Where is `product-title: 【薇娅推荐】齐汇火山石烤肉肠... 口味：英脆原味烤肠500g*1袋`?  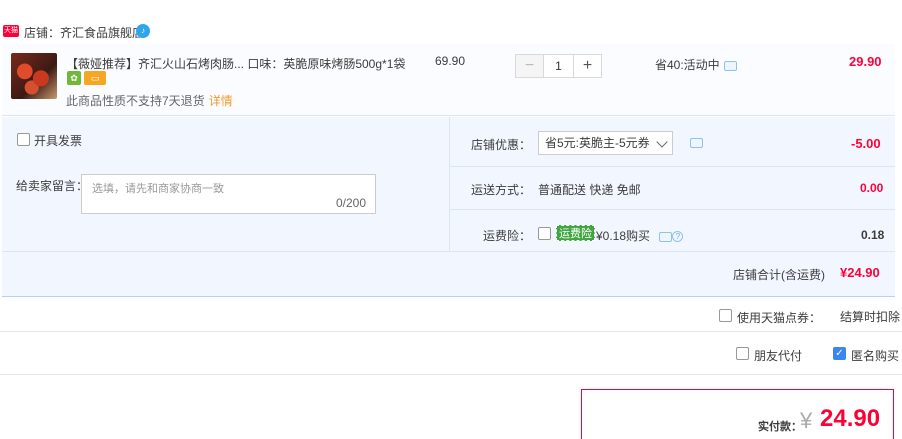 product-title: 【薇娅推荐】齐汇火山石烤肉肠... 口味：英脆原味烤肠500g*1袋 is located at coordinates (235, 63).